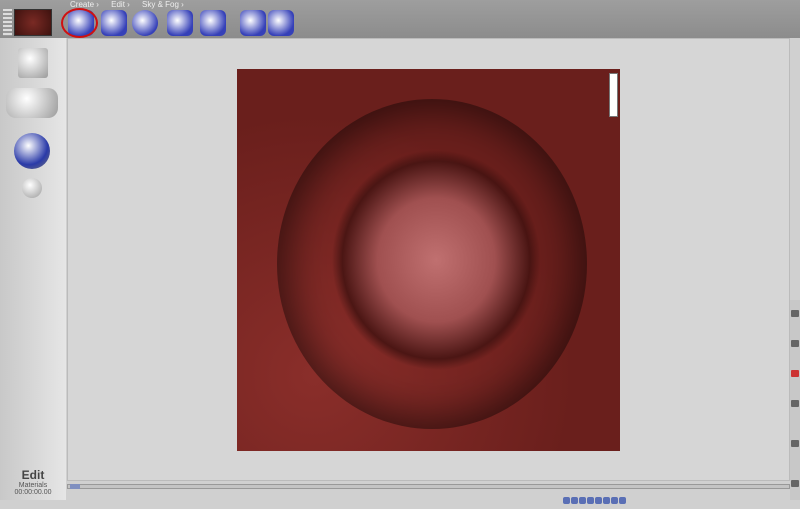  I want to click on object-tool, so click(114, 23).